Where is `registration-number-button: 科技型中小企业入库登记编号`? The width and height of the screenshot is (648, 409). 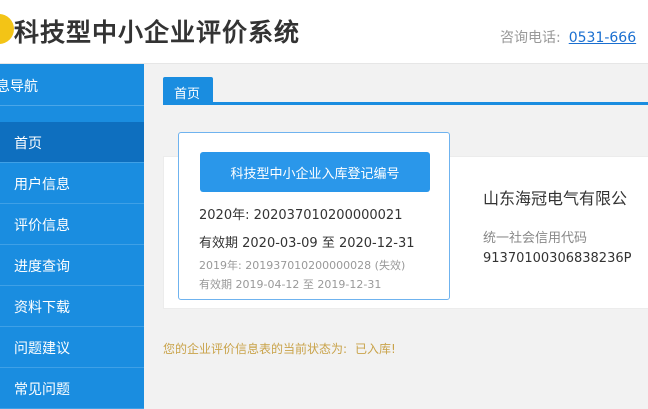
registration-number-button: 科技型中小企业入库登记编号 is located at coordinates (315, 172).